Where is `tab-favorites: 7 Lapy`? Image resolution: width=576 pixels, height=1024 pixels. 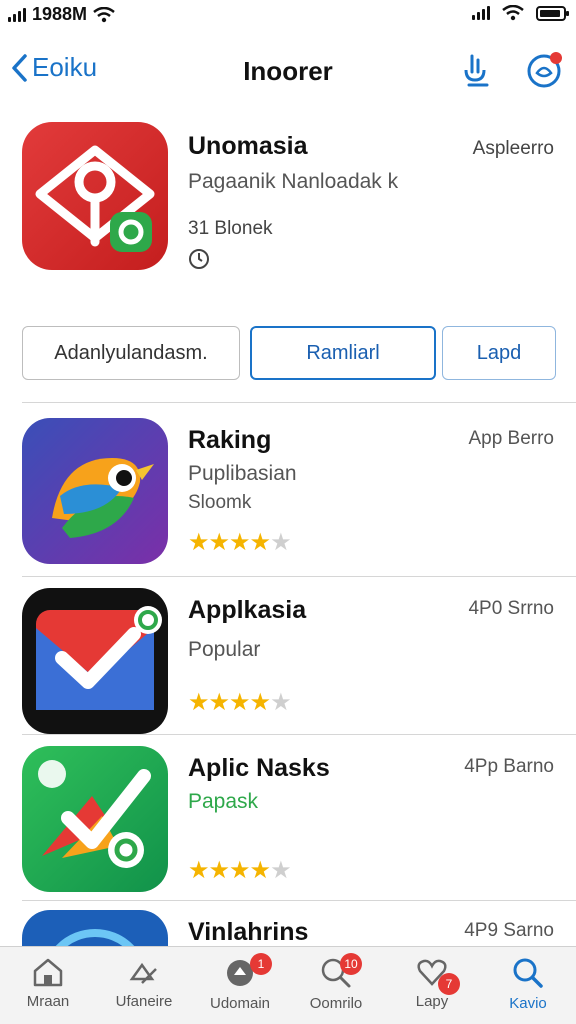
tab-favorites: 7 Lapy is located at coordinates (432, 985).